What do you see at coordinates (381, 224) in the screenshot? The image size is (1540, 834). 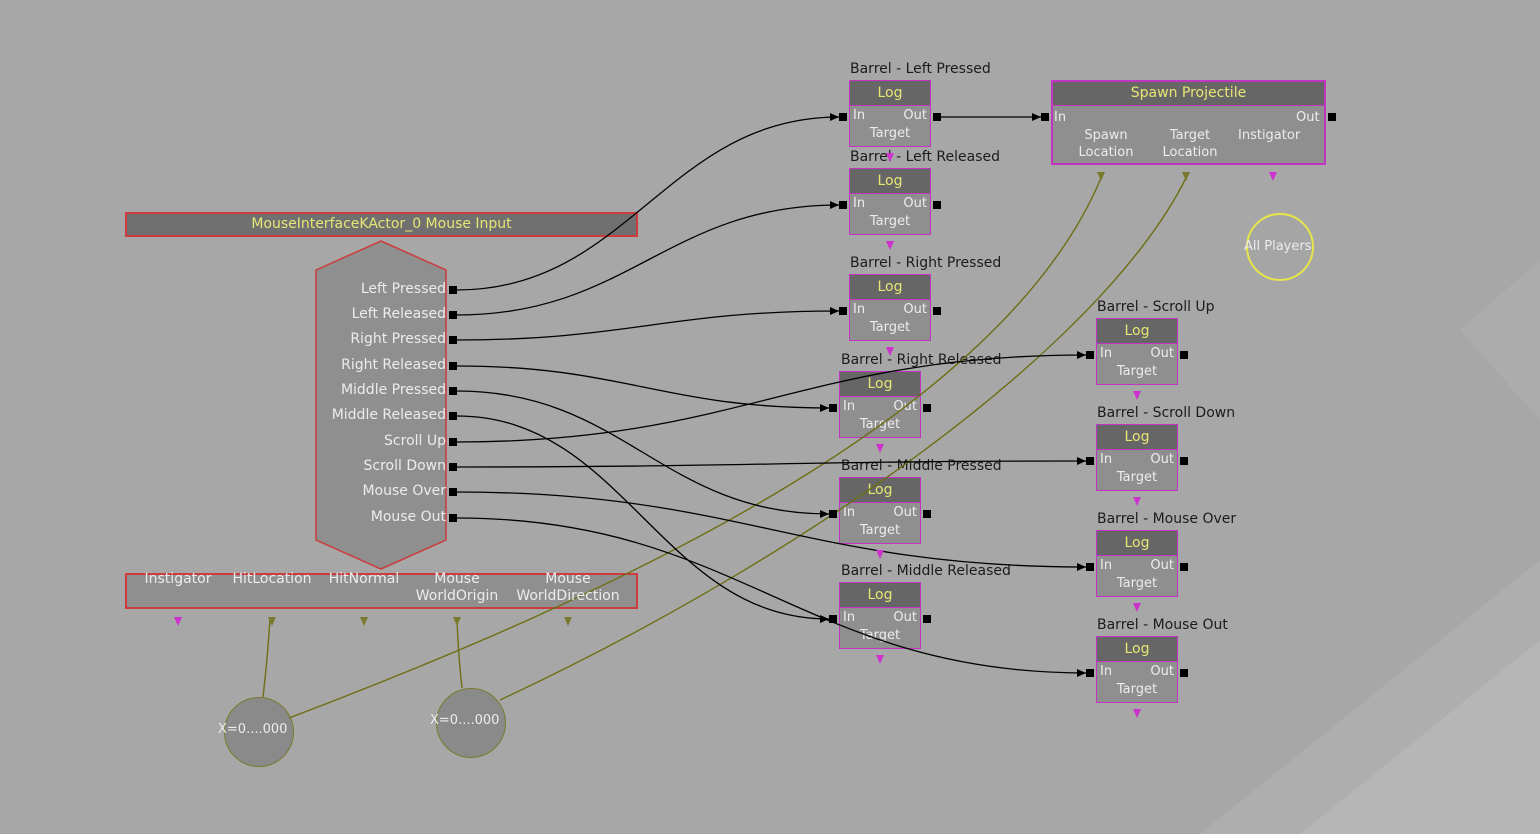 I see `mouse-input-title: MouseInterfaceKActor_0 Mouse Input` at bounding box center [381, 224].